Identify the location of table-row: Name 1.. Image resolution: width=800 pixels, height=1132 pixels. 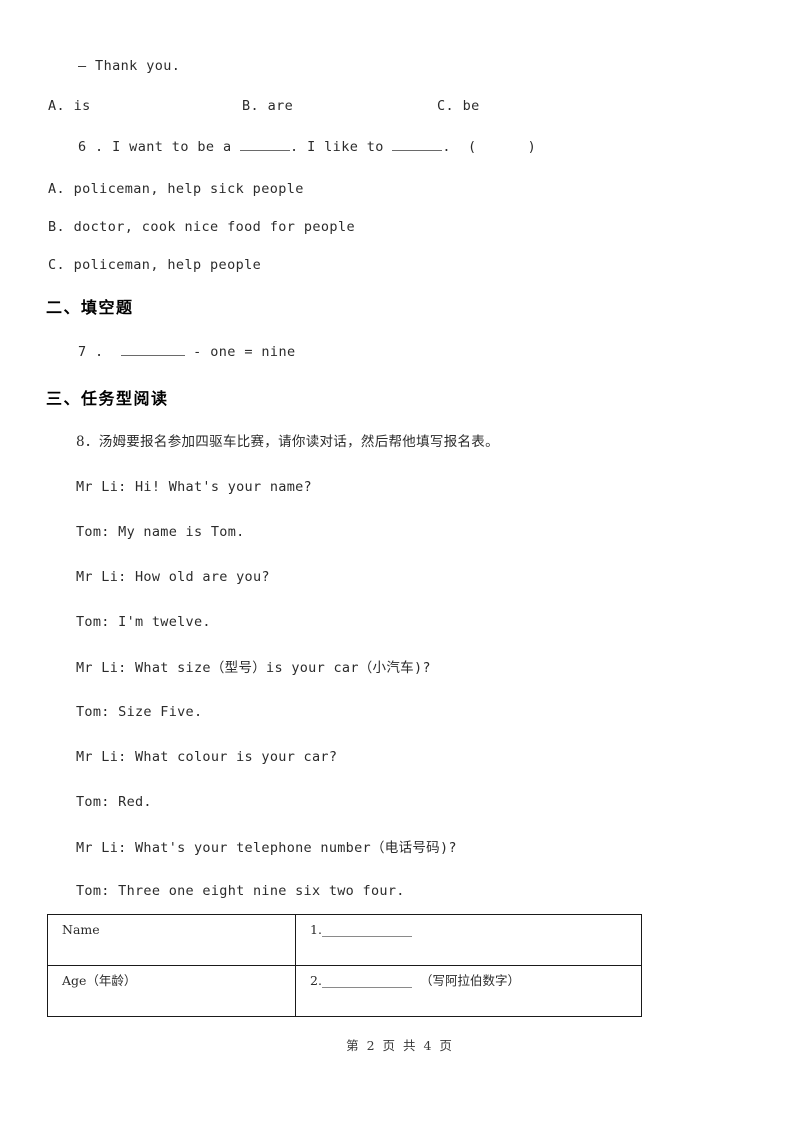
(344, 940).